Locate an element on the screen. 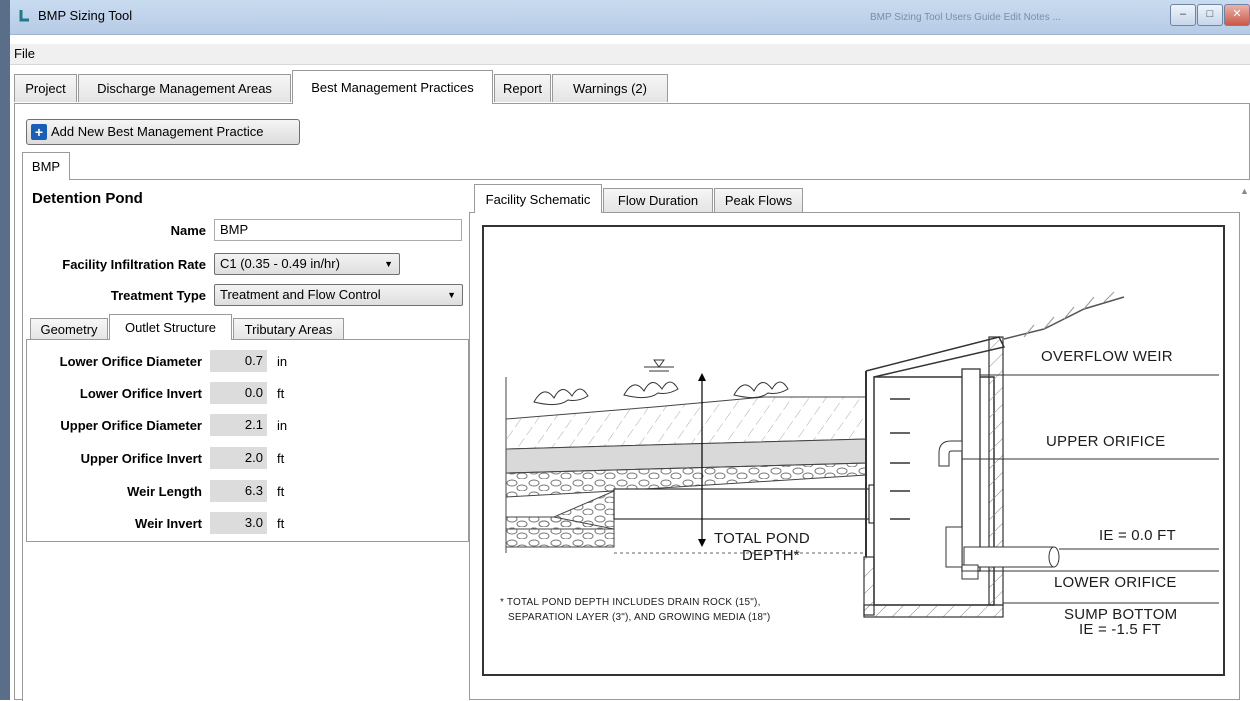  infiltration-rate-label: Facility Infiltration Rate is located at coordinates (134, 264).